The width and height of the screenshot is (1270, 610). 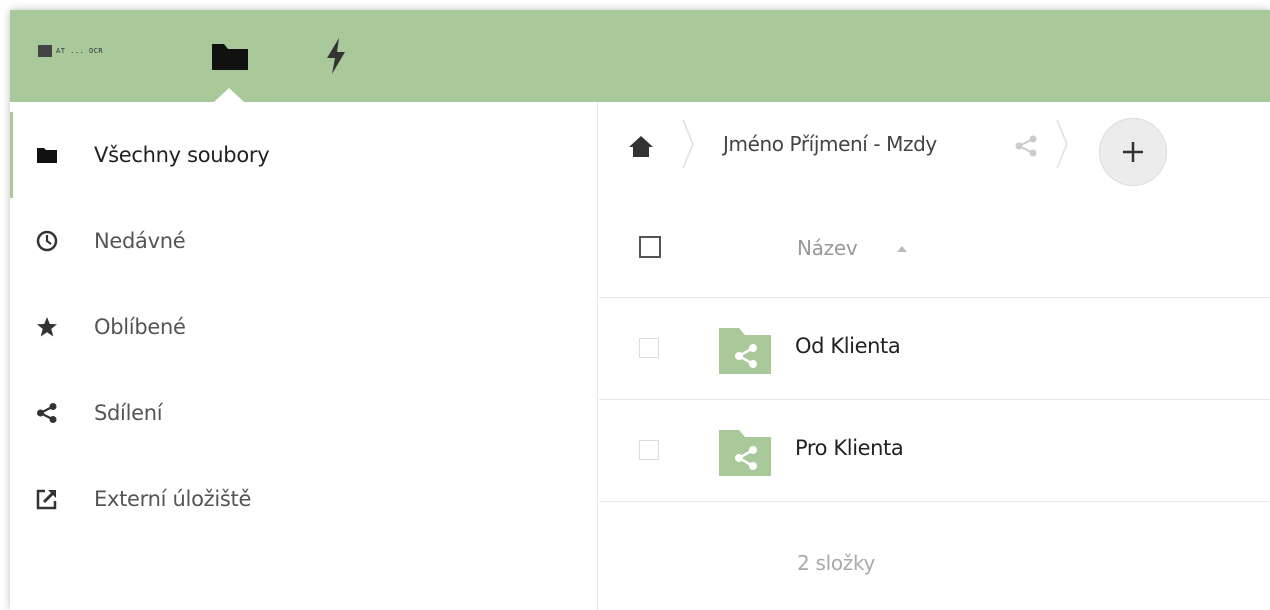 What do you see at coordinates (304, 327) in the screenshot?
I see `sidebar-item-favorites: Oblíbené` at bounding box center [304, 327].